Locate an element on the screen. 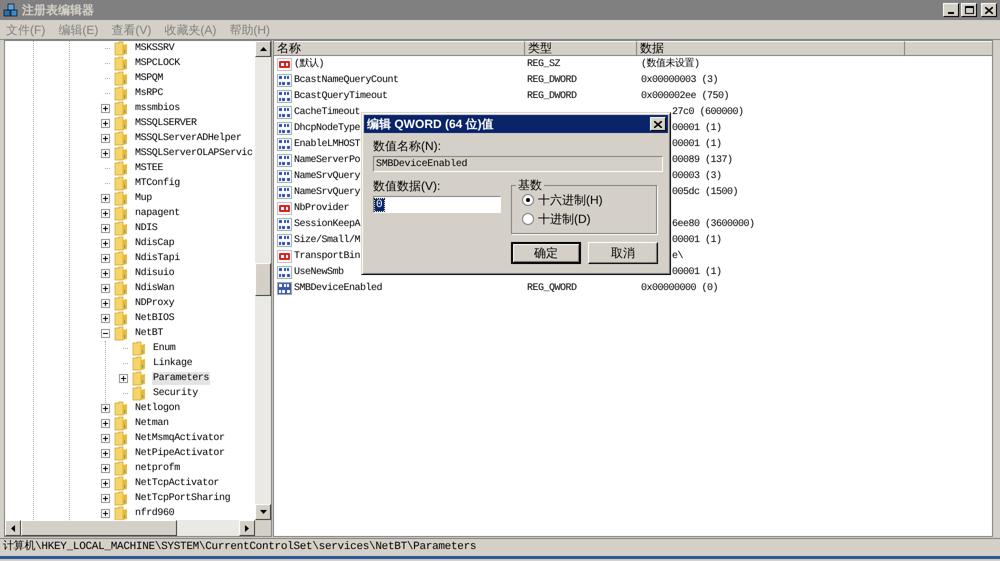 This screenshot has width=1000, height=561. value-name: NbProvider is located at coordinates (322, 208).